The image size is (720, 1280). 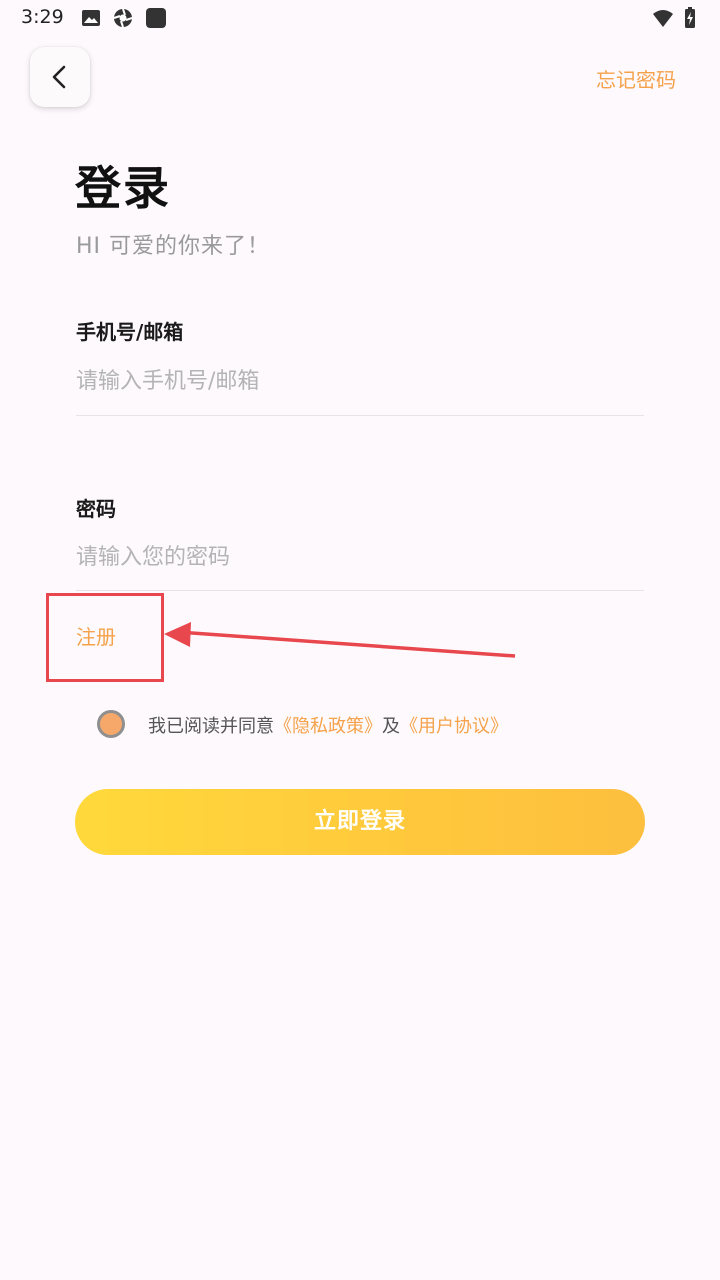 What do you see at coordinates (123, 188) in the screenshot?
I see `page-title: 登录` at bounding box center [123, 188].